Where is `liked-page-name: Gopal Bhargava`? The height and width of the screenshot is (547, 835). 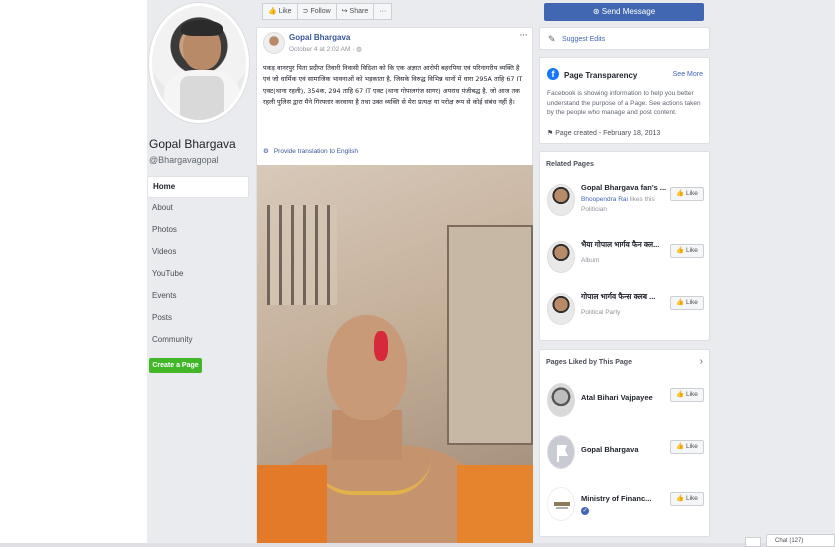 liked-page-name: Gopal Bhargava is located at coordinates (624, 449).